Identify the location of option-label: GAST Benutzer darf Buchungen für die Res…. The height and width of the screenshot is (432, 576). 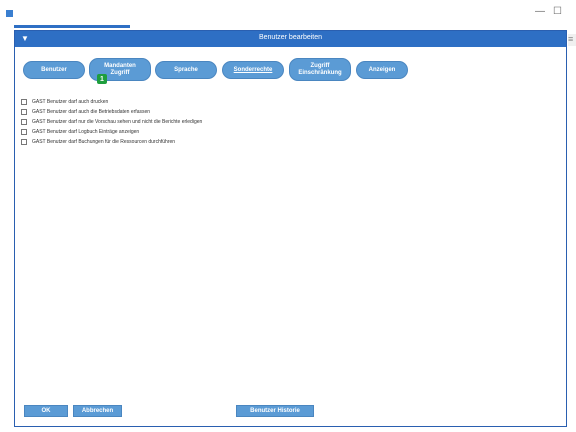
(104, 142).